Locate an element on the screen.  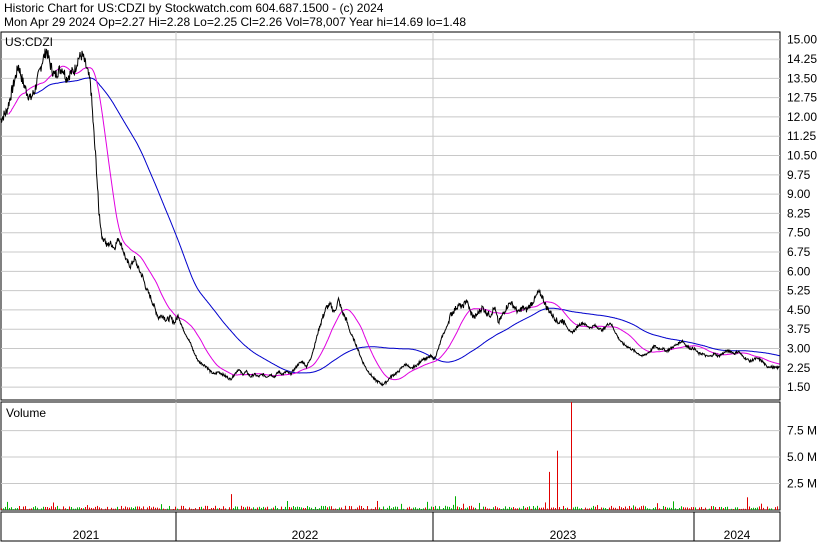
price-tick-label: 4.50 is located at coordinates (799, 310).